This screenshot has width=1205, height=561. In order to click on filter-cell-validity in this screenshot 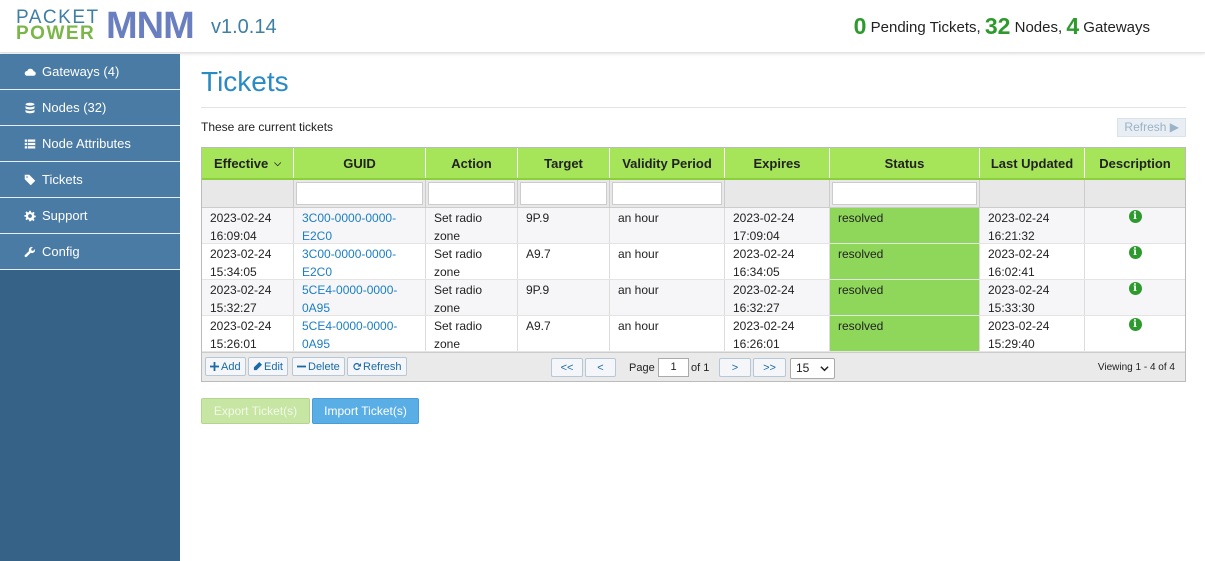, I will do `click(667, 193)`.